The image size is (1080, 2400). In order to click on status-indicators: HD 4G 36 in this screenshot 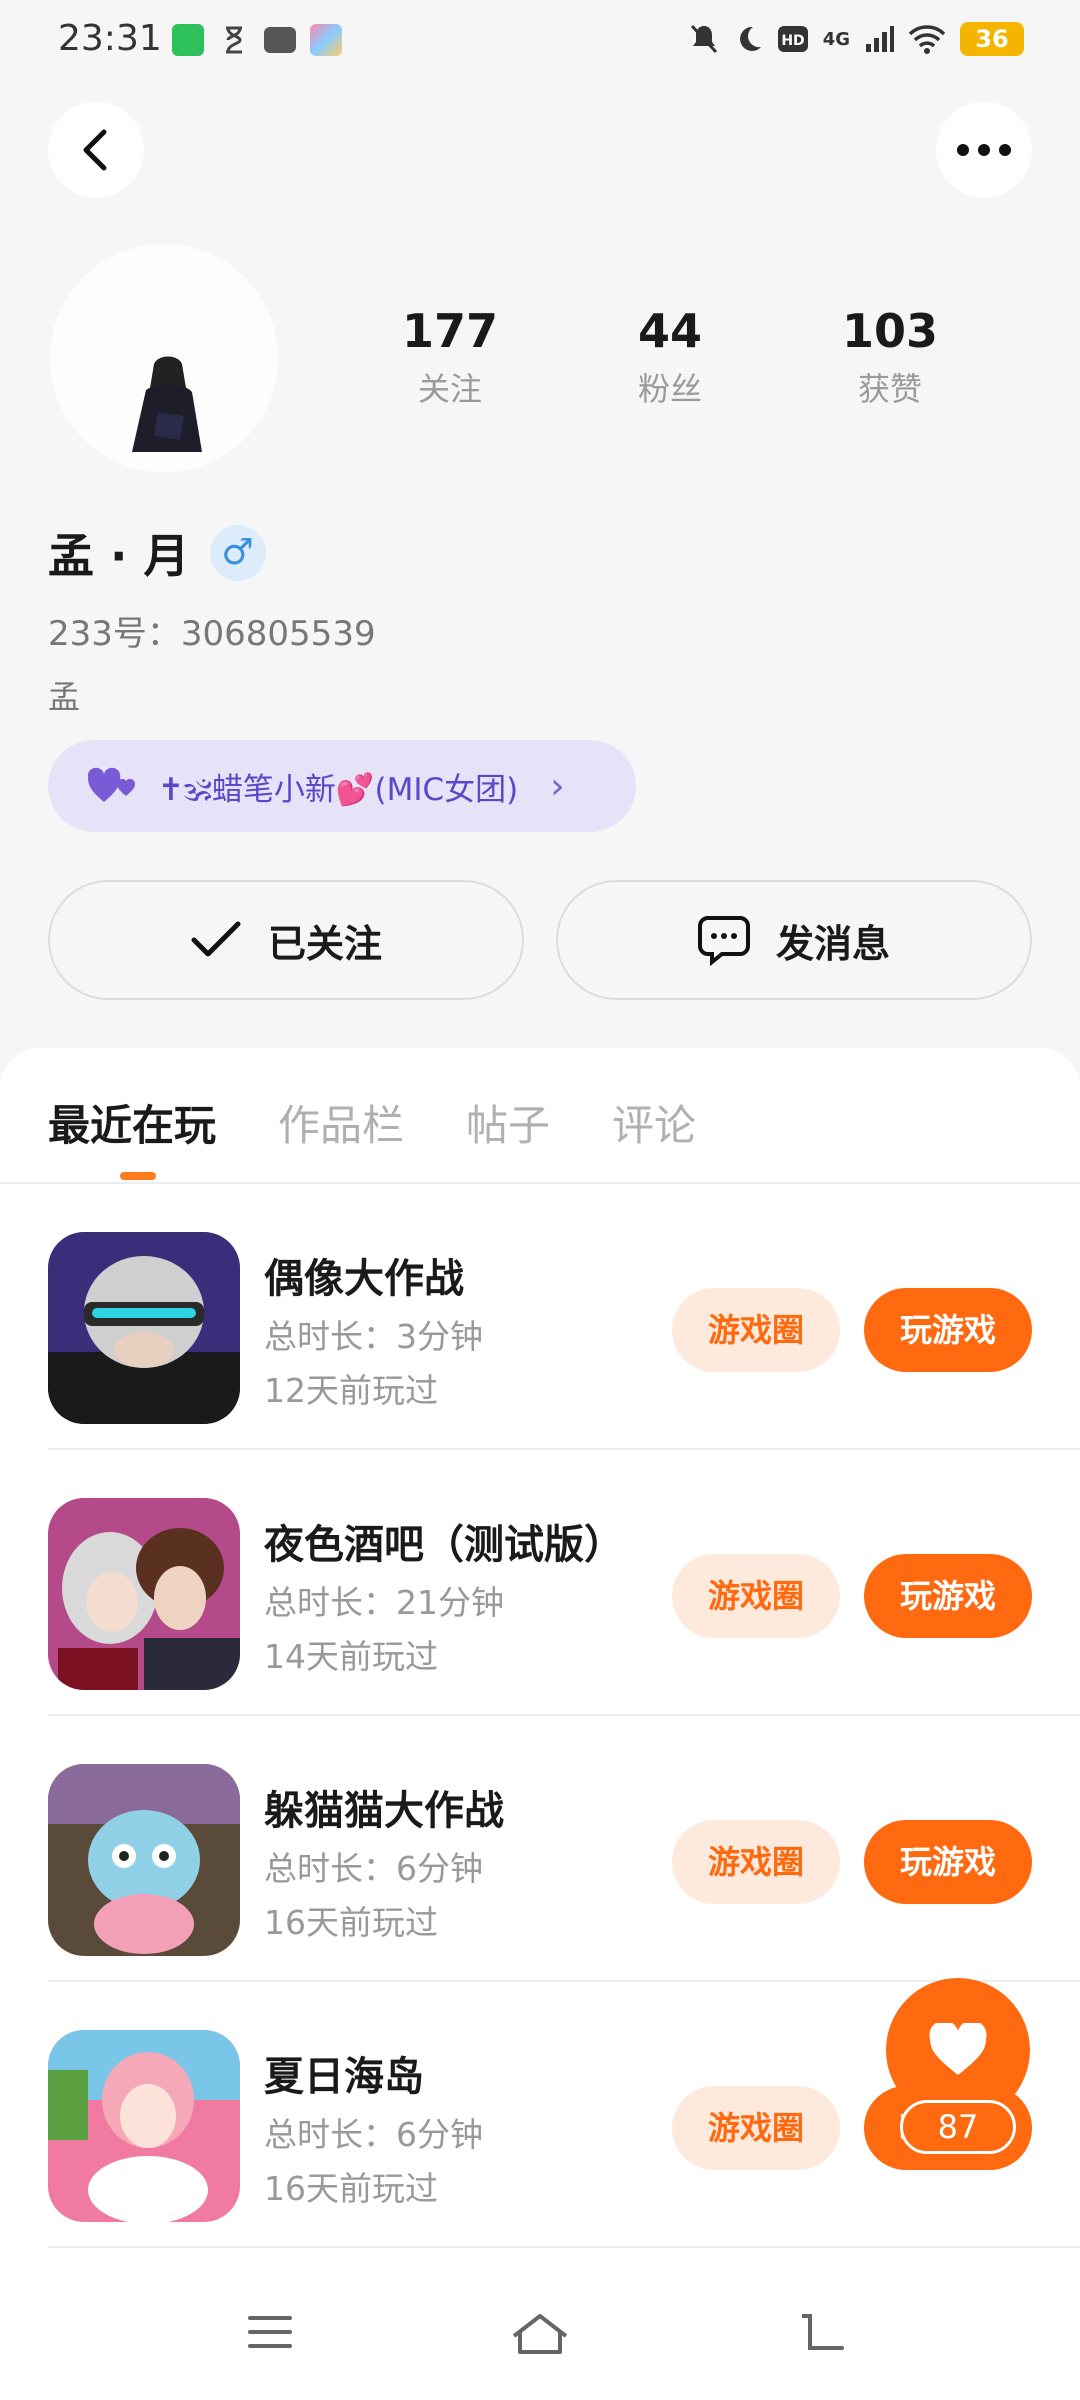, I will do `click(856, 39)`.